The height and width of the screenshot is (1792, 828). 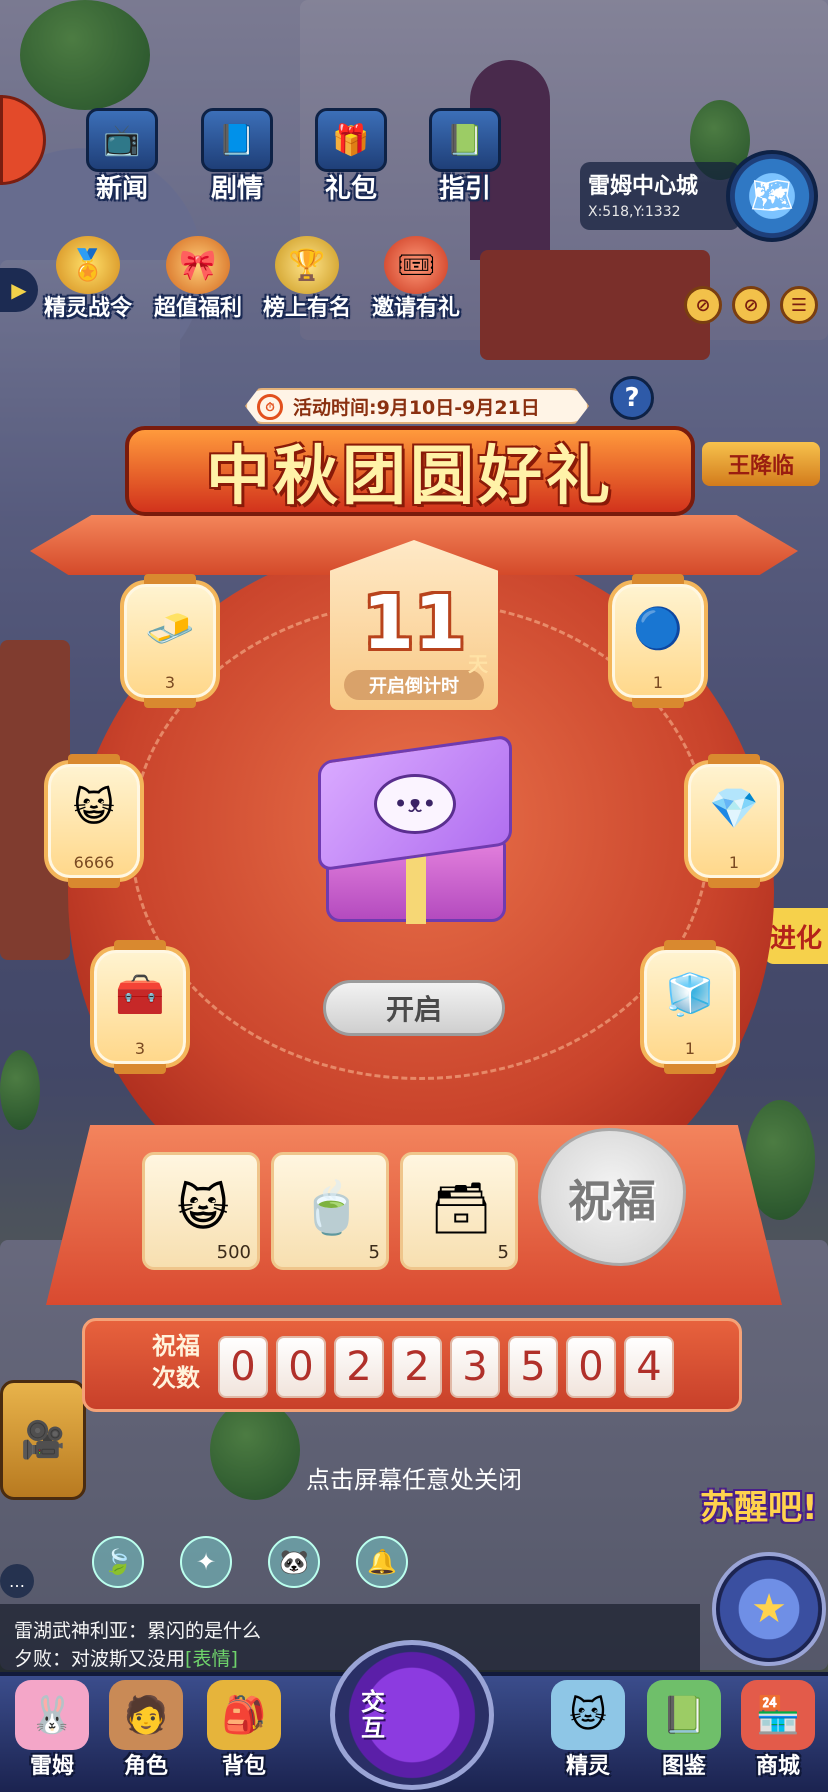 I want to click on chat-message: 雷湖武神利亚：累闪的是什么, so click(x=138, y=1631).